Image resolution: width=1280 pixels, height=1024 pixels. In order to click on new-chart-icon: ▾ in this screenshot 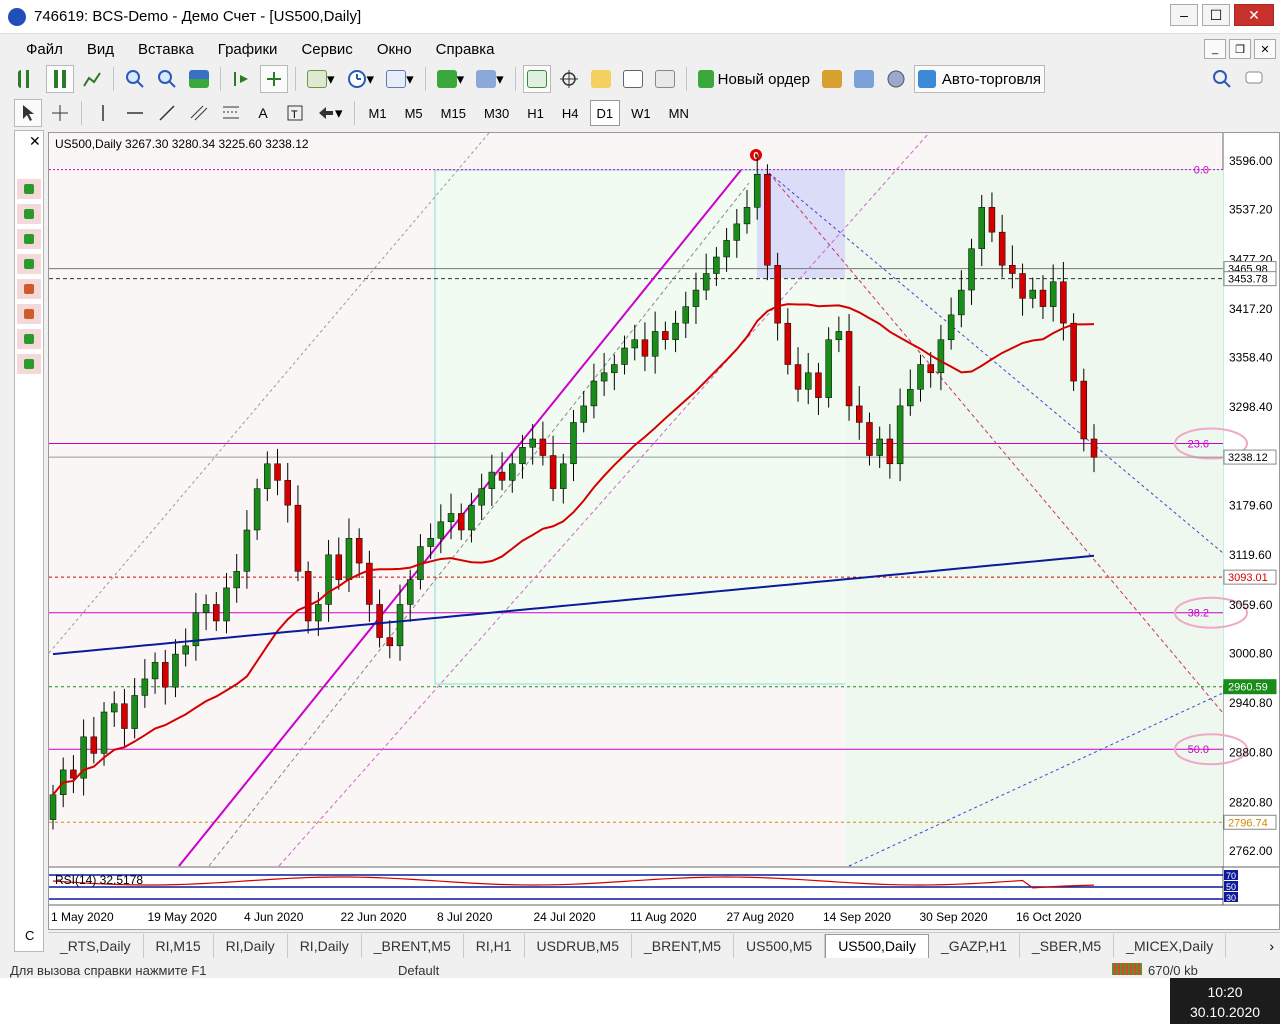, I will do `click(451, 79)`.